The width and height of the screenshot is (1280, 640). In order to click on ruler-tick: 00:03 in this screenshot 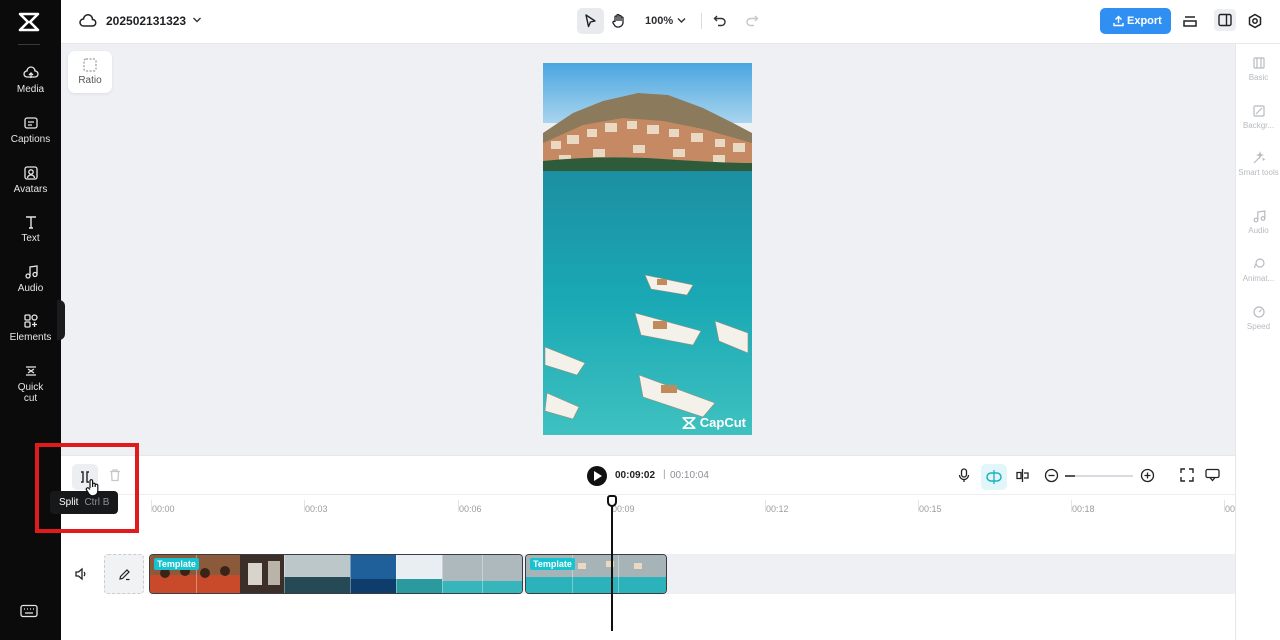, I will do `click(316, 507)`.